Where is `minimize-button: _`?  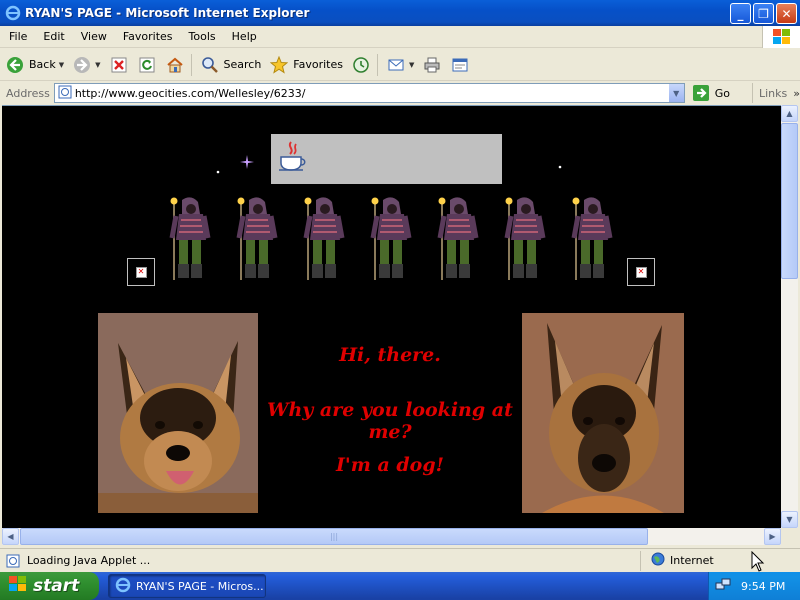
minimize-button: _ is located at coordinates (740, 13).